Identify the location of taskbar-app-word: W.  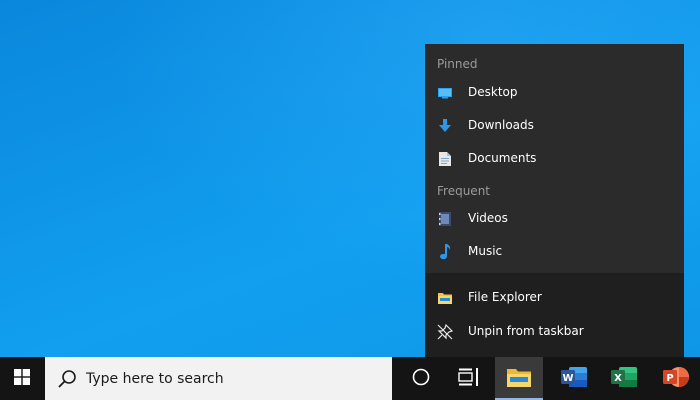
(574, 378).